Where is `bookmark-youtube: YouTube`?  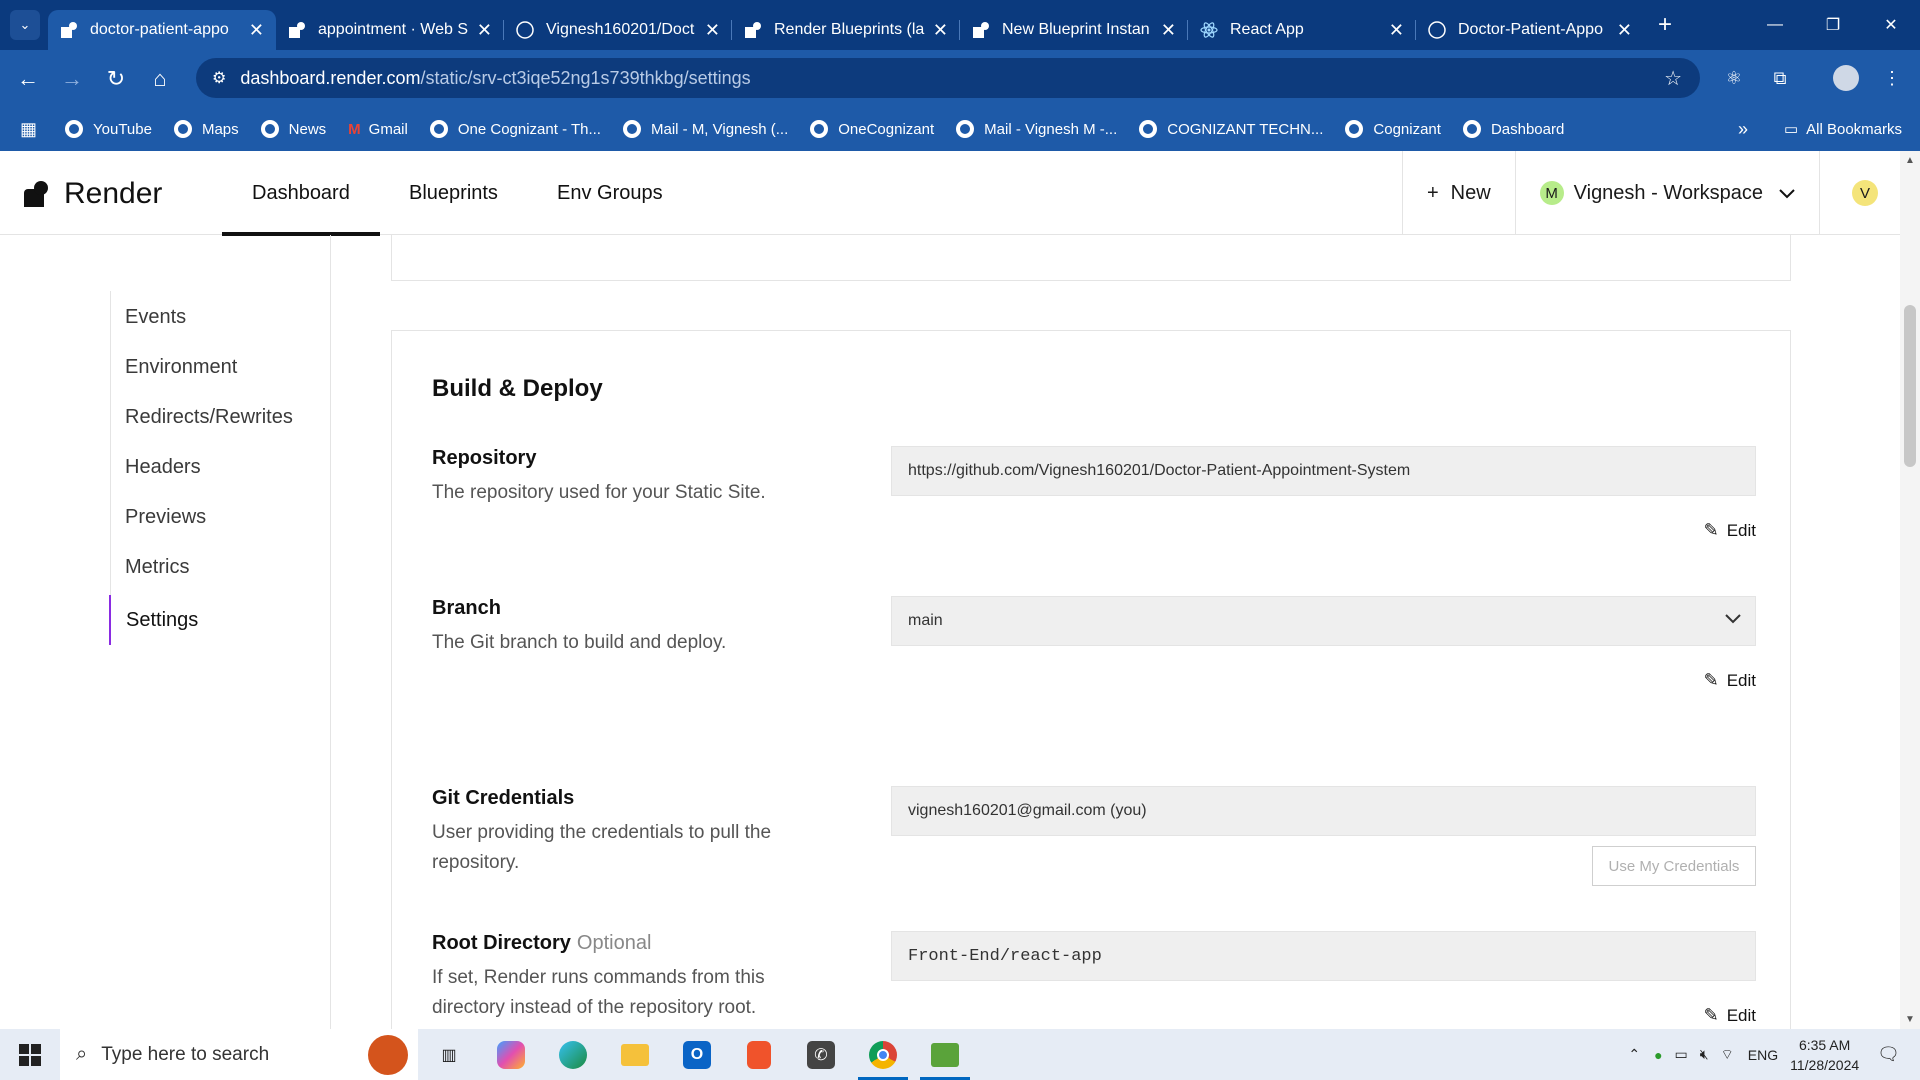
bookmark-youtube: YouTube is located at coordinates (108, 129).